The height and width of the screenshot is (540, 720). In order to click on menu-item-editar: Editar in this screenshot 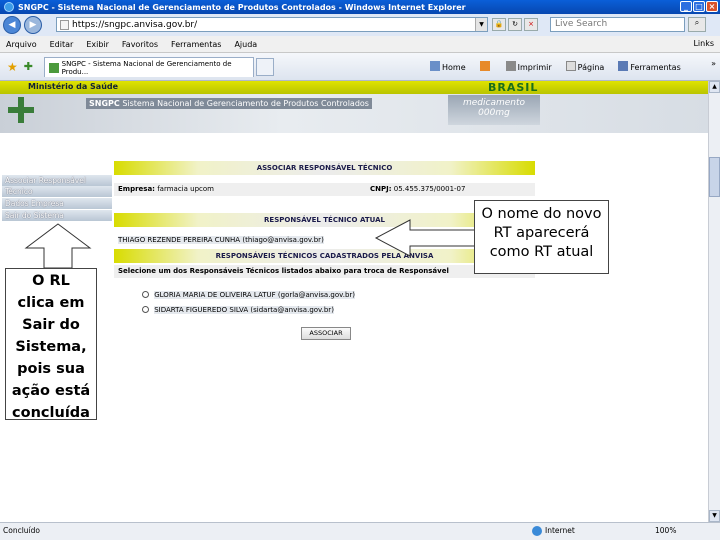, I will do `click(62, 44)`.